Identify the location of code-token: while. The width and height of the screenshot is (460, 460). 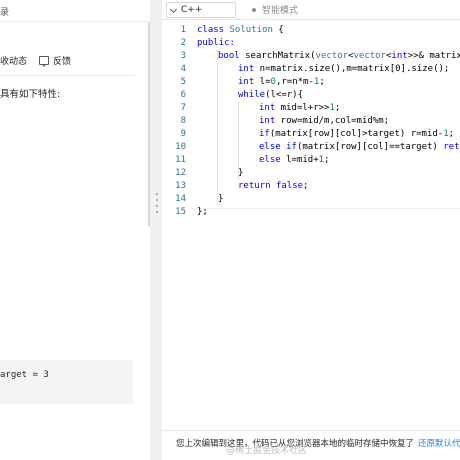
(252, 95).